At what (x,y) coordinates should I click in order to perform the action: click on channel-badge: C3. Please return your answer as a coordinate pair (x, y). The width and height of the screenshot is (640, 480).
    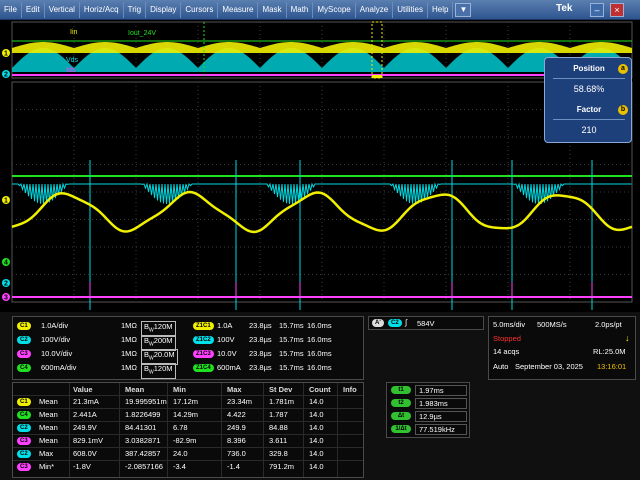
    Looking at the image, I should click on (24, 354).